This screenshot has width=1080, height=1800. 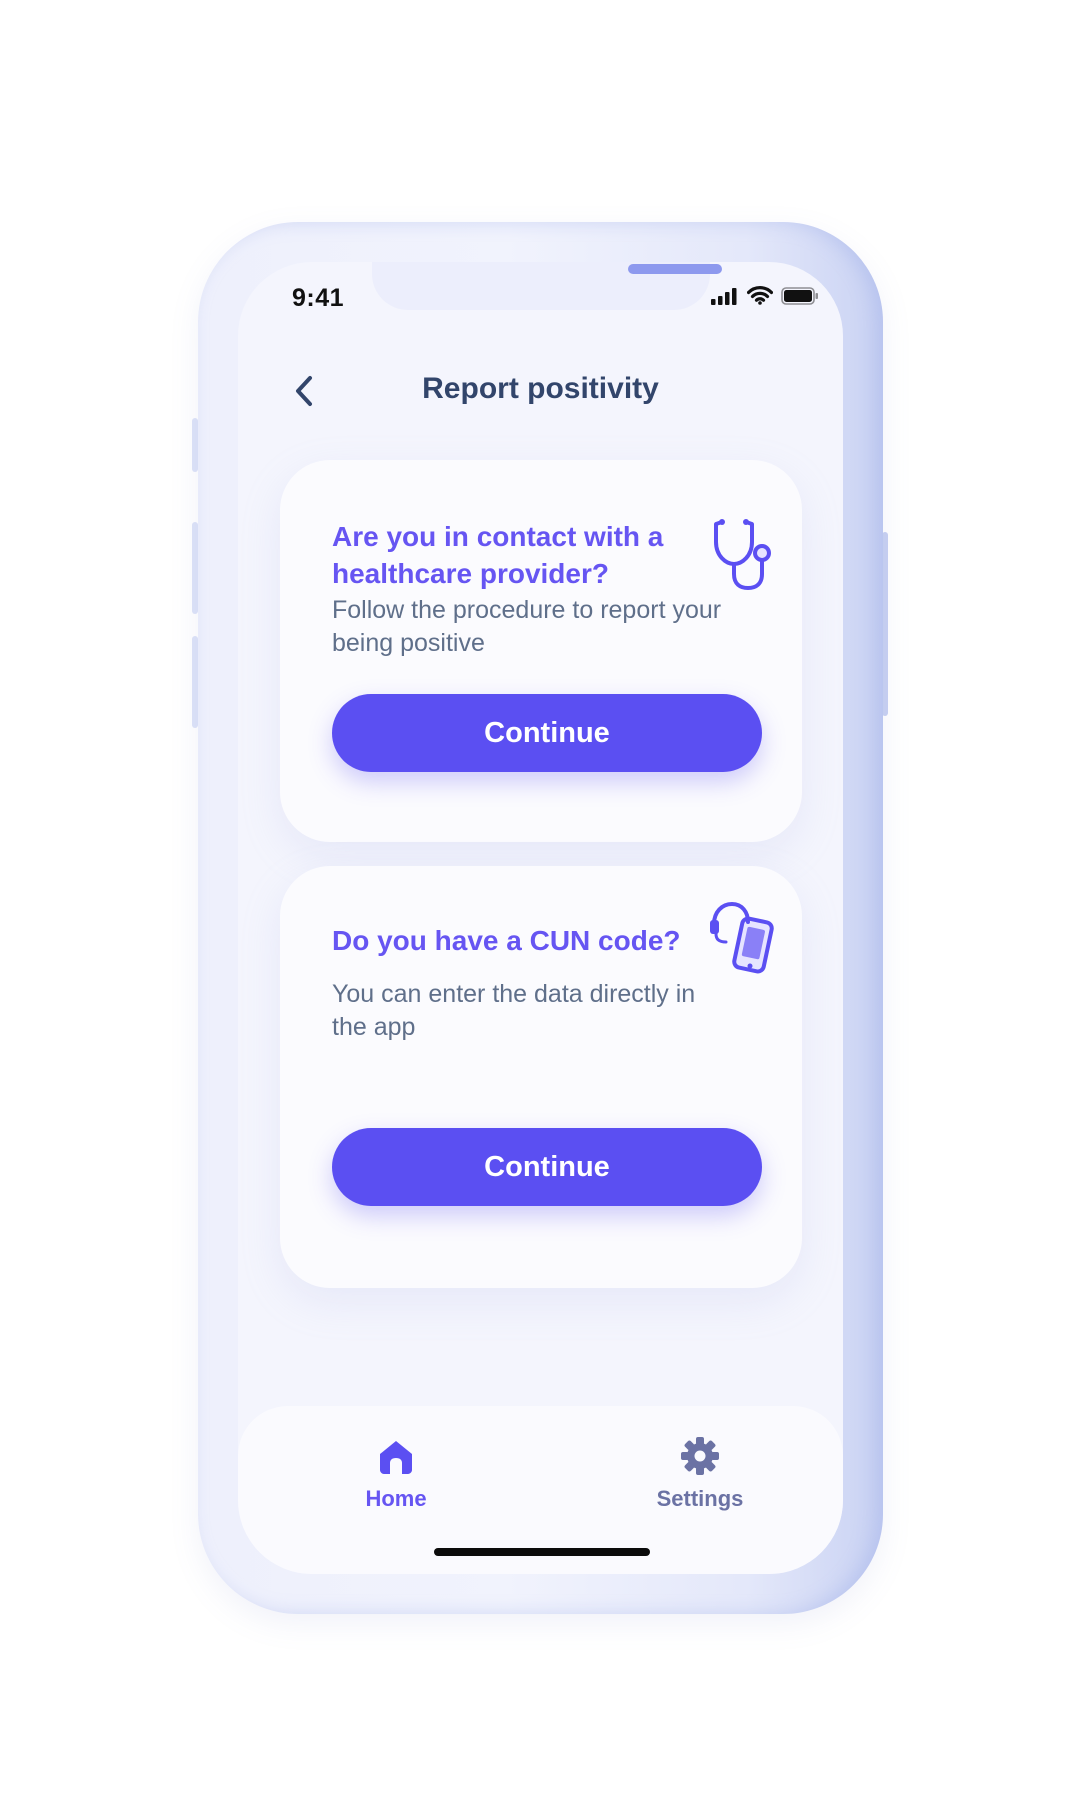 What do you see at coordinates (540, 388) in the screenshot?
I see `page-title: Report positivity` at bounding box center [540, 388].